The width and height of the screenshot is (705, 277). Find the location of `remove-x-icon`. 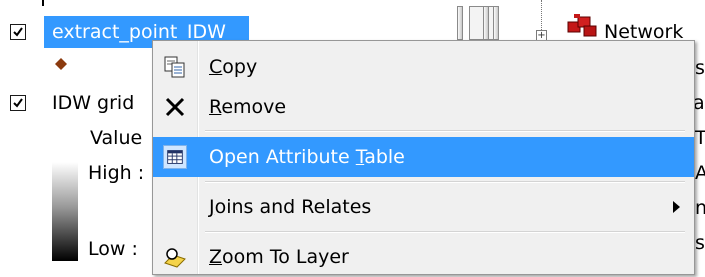

remove-x-icon is located at coordinates (175, 107).